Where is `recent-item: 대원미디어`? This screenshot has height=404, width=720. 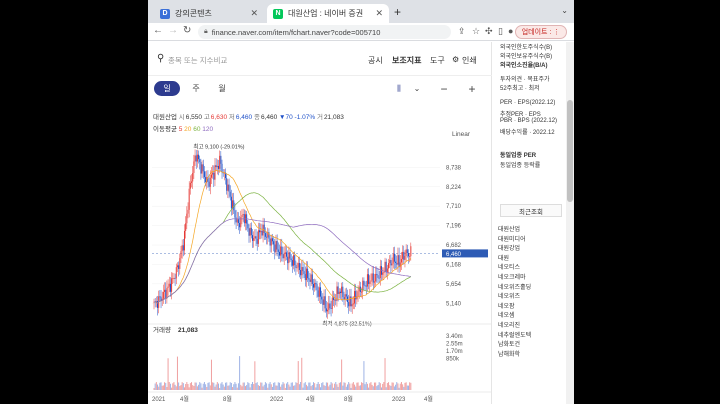 recent-item: 대원미디어 is located at coordinates (531, 239).